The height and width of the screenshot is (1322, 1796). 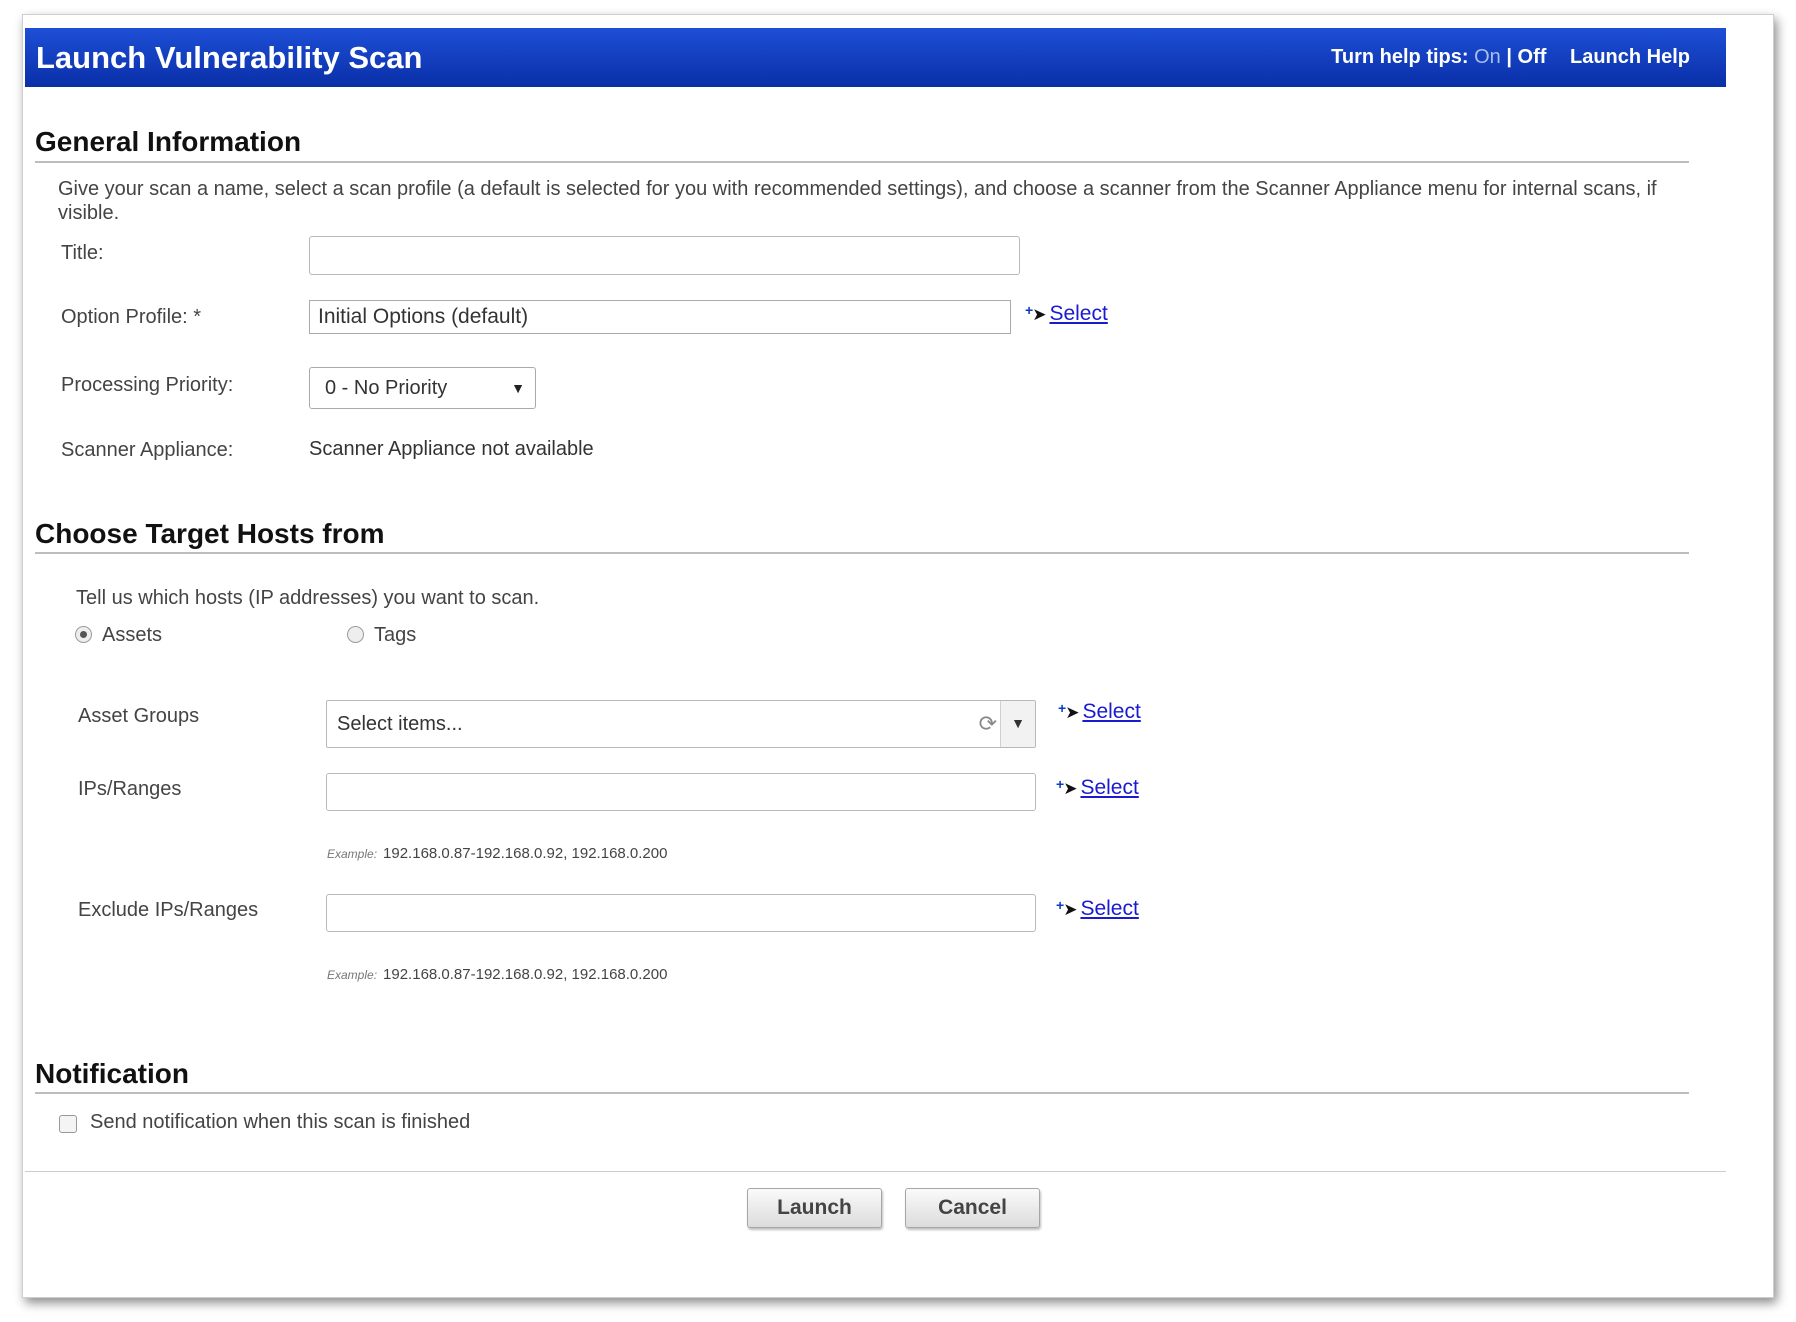 What do you see at coordinates (681, 913) in the screenshot?
I see `exclude-ips-input` at bounding box center [681, 913].